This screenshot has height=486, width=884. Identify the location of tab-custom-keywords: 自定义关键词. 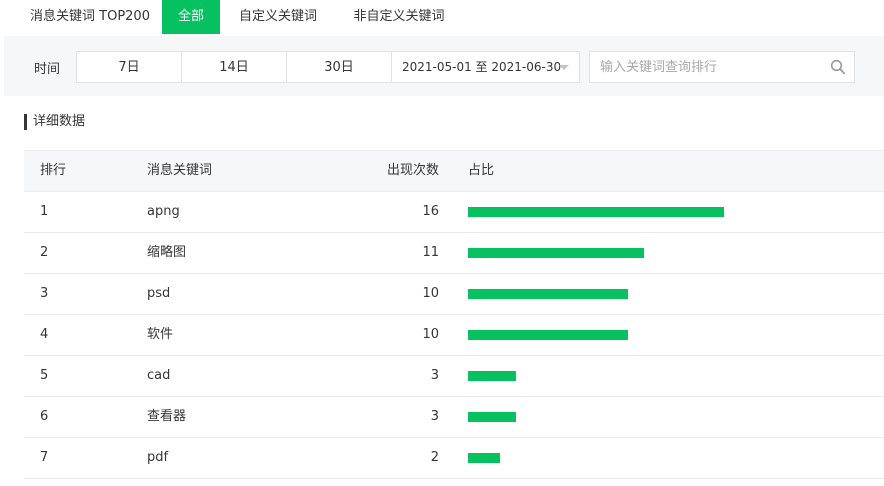
(278, 17).